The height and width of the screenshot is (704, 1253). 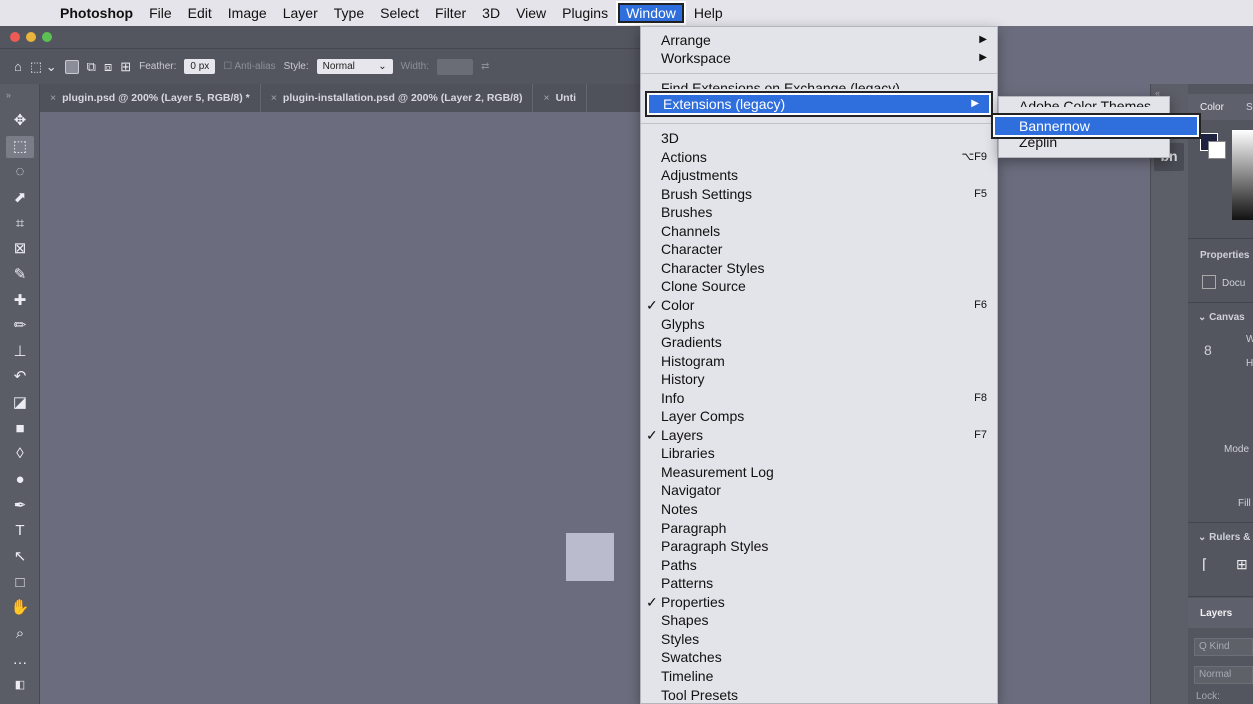 What do you see at coordinates (819, 546) in the screenshot?
I see `menu-item-paragraph-styles: Paragraph Styles` at bounding box center [819, 546].